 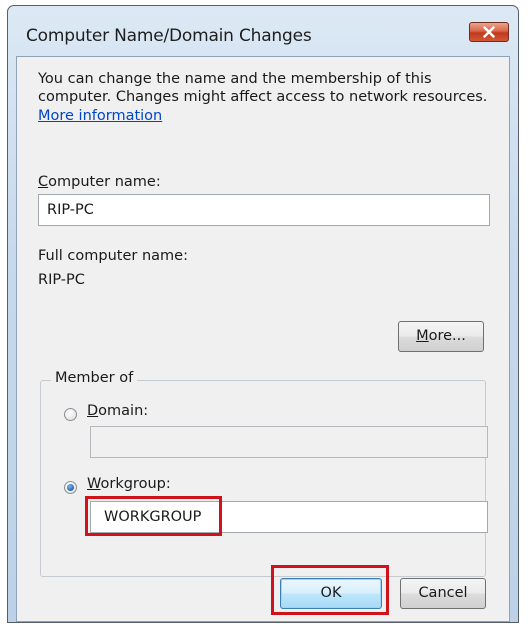 I want to click on close-icon, so click(x=489, y=32).